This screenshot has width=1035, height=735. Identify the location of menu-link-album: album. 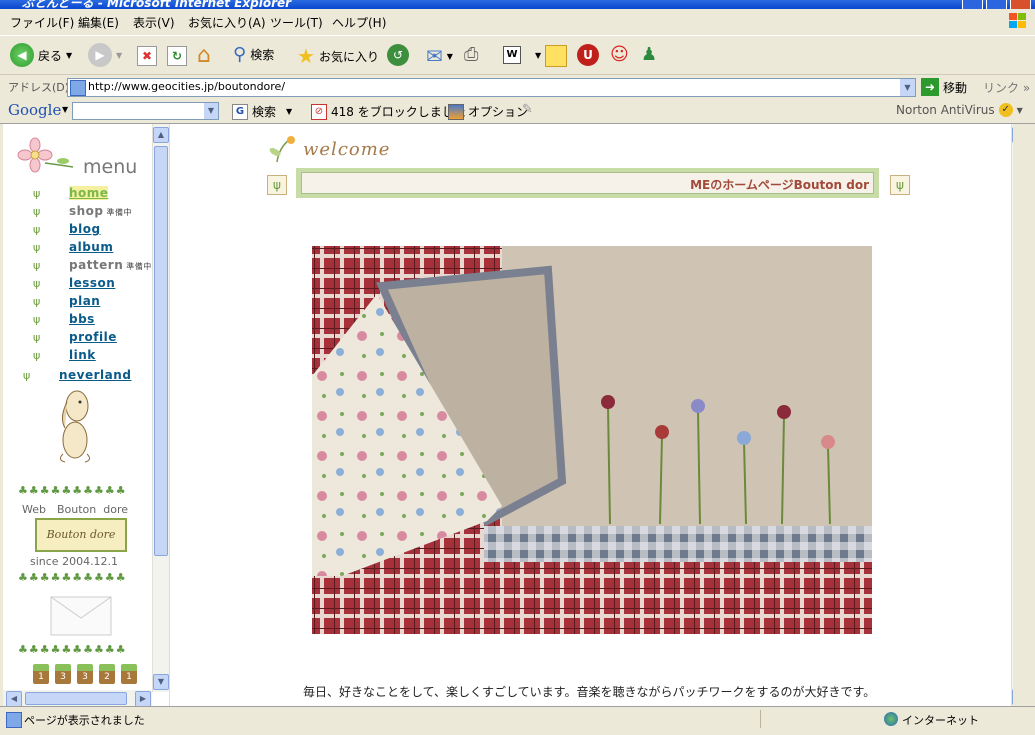
(91, 247).